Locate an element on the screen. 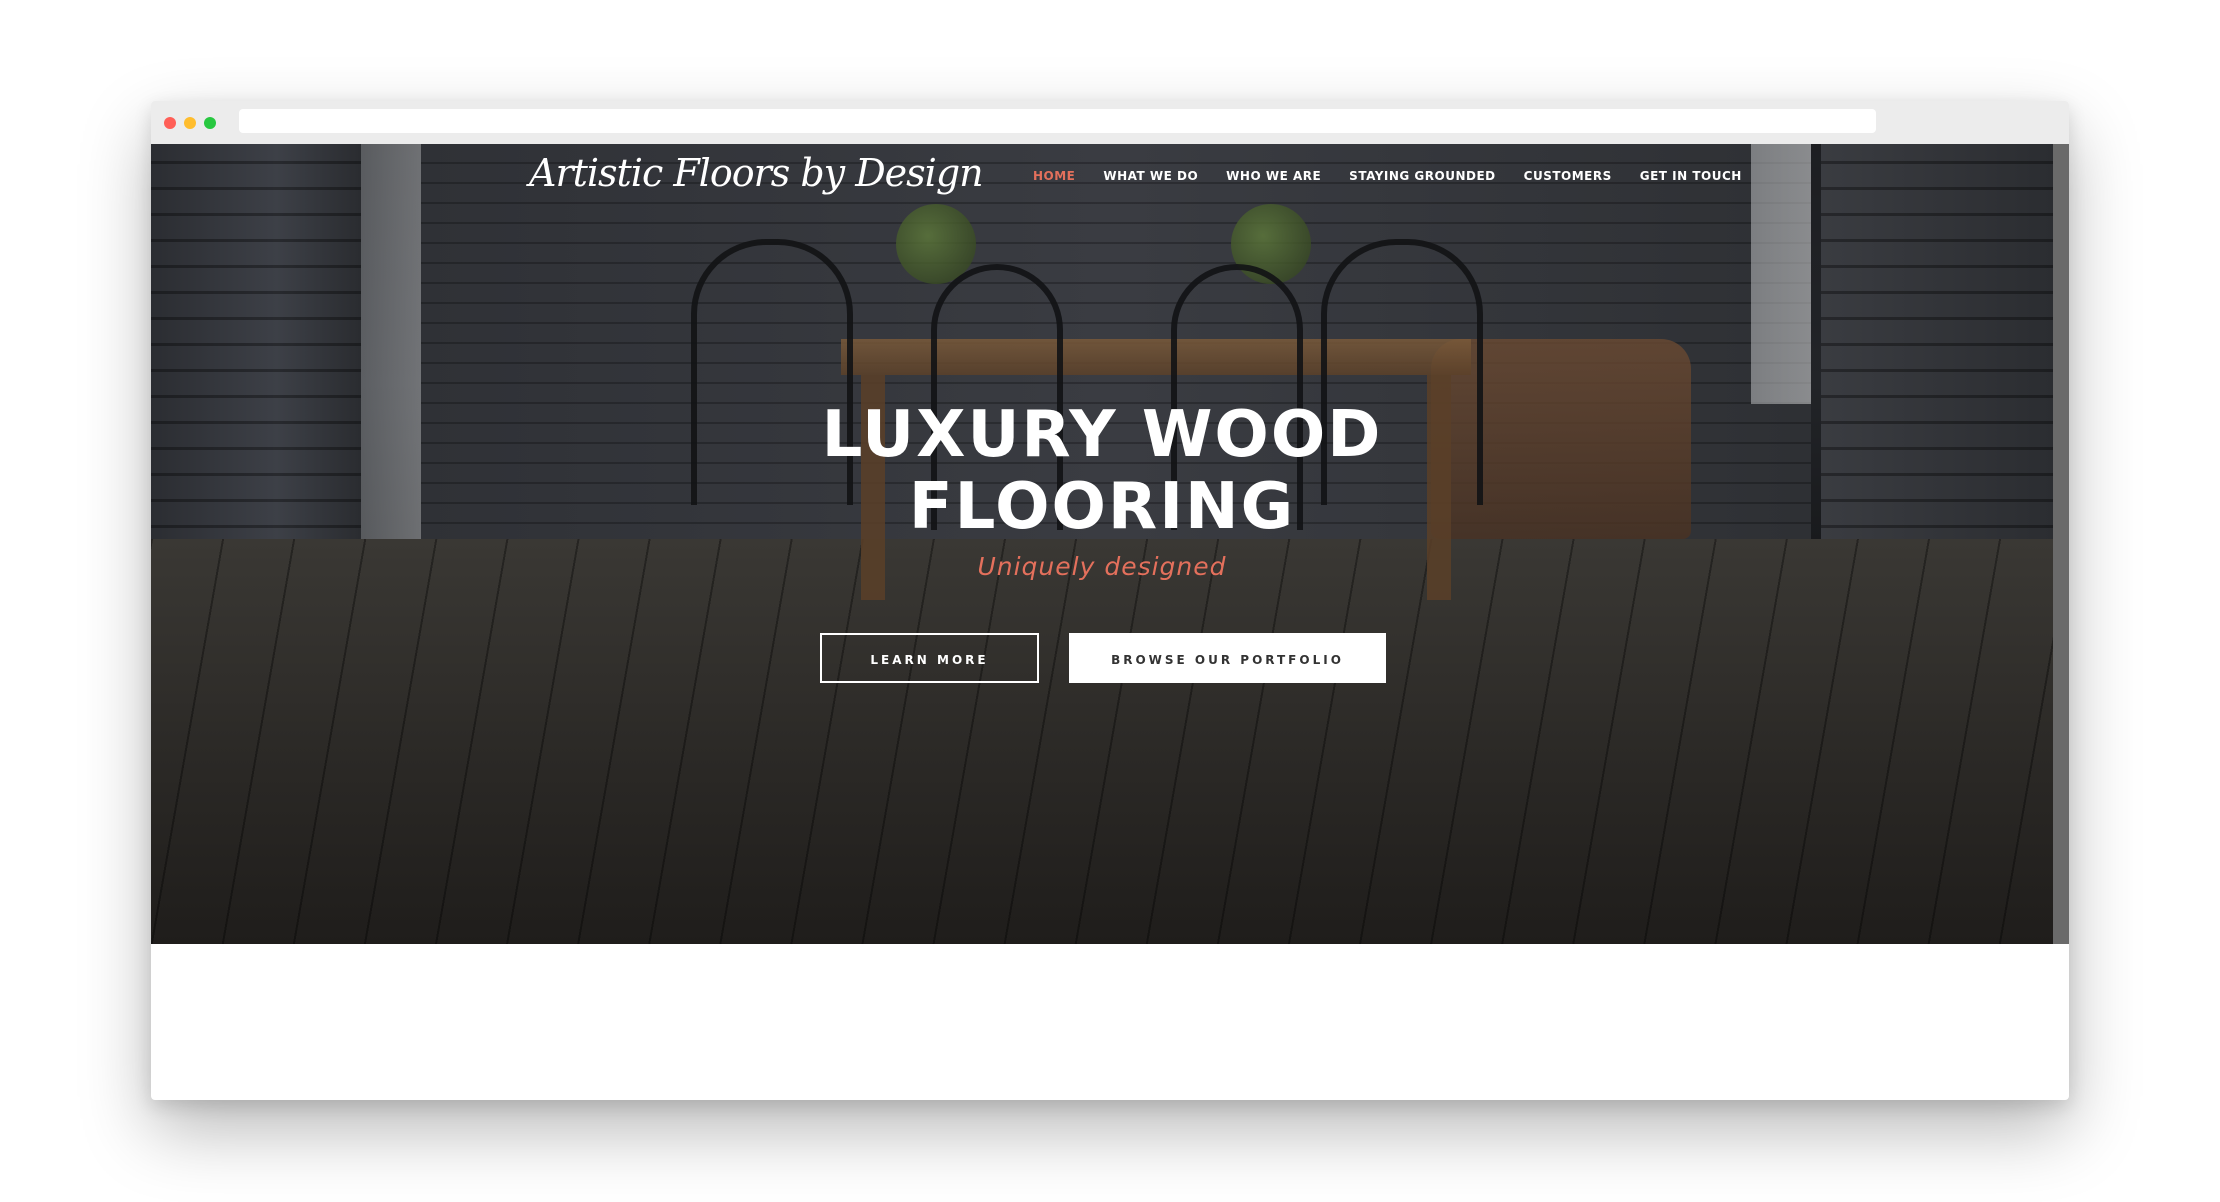 Image resolution: width=2220 pixels, height=1202 pixels. browser-titlebar is located at coordinates (1110, 122).